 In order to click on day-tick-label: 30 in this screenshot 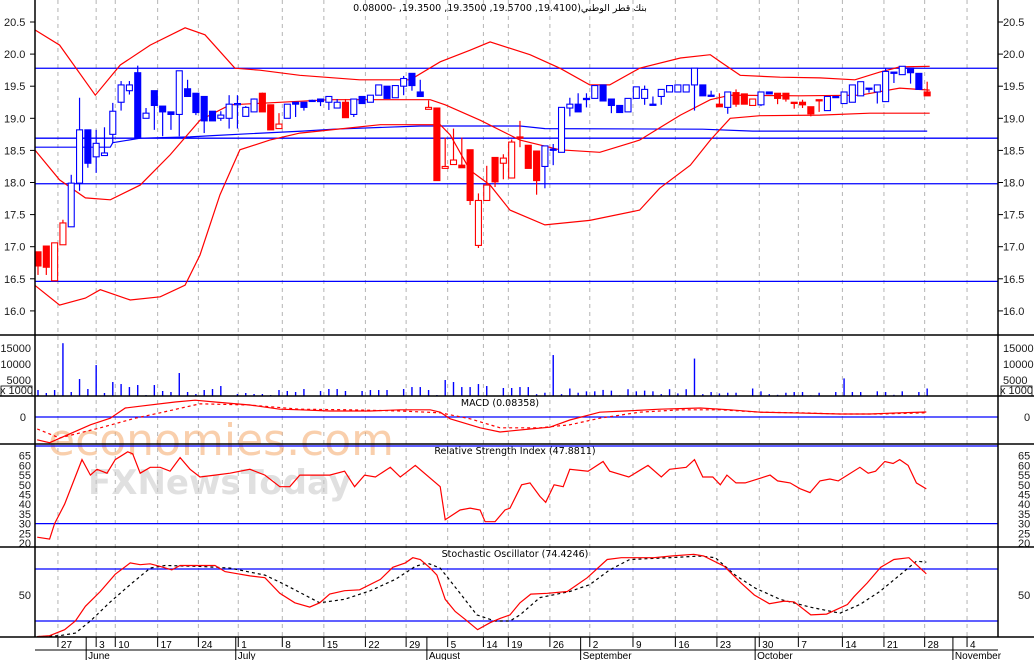, I will do `click(768, 645)`.